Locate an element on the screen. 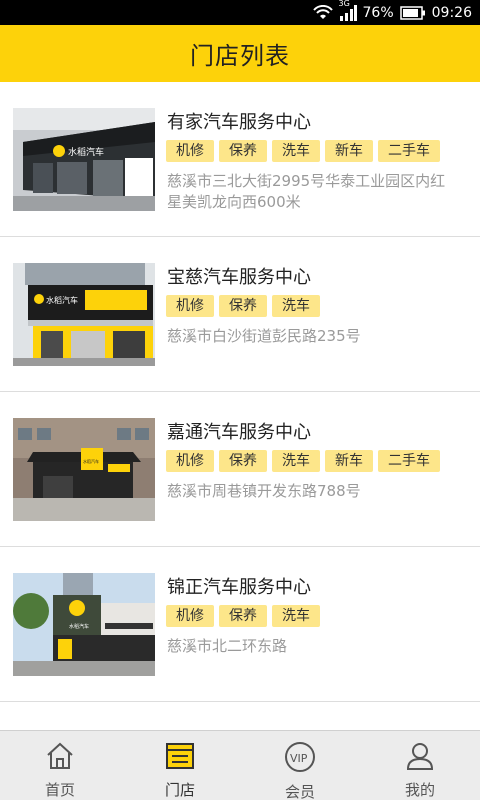  vip-icon: VIP is located at coordinates (300, 757).